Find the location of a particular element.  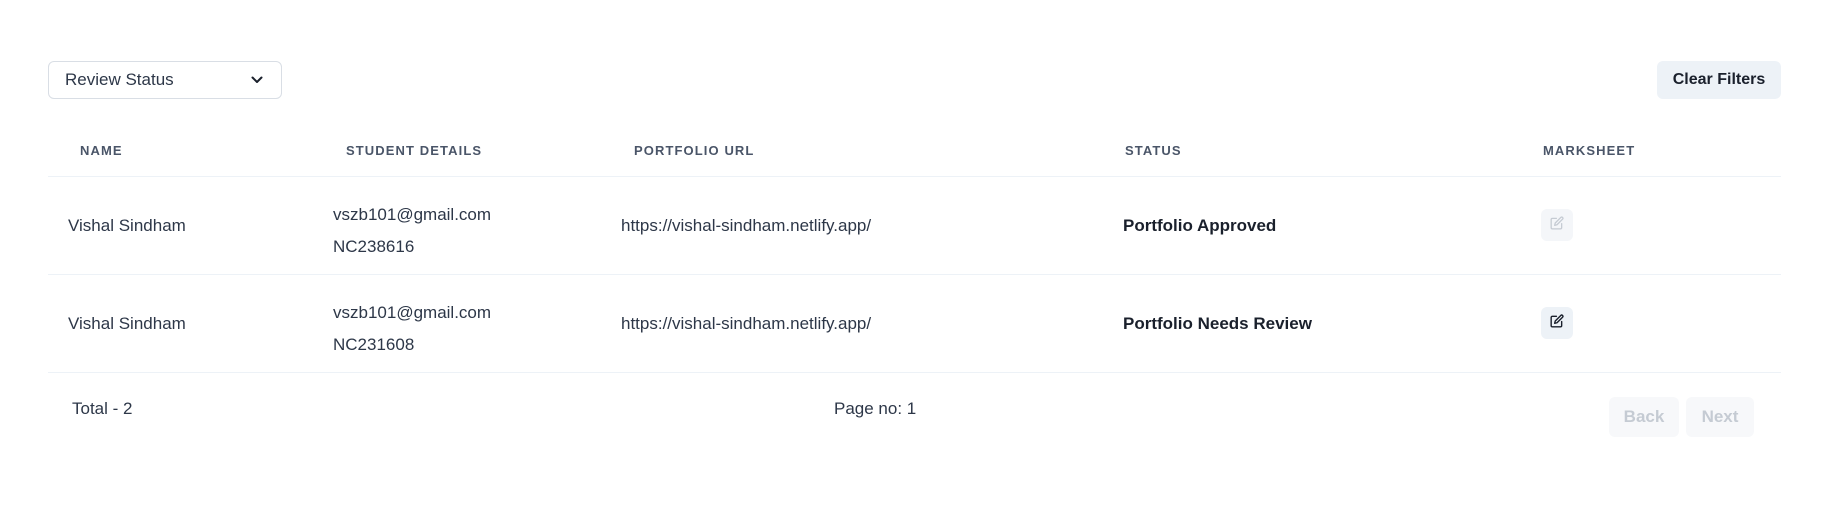

review-status-select: Review Status is located at coordinates (165, 80).